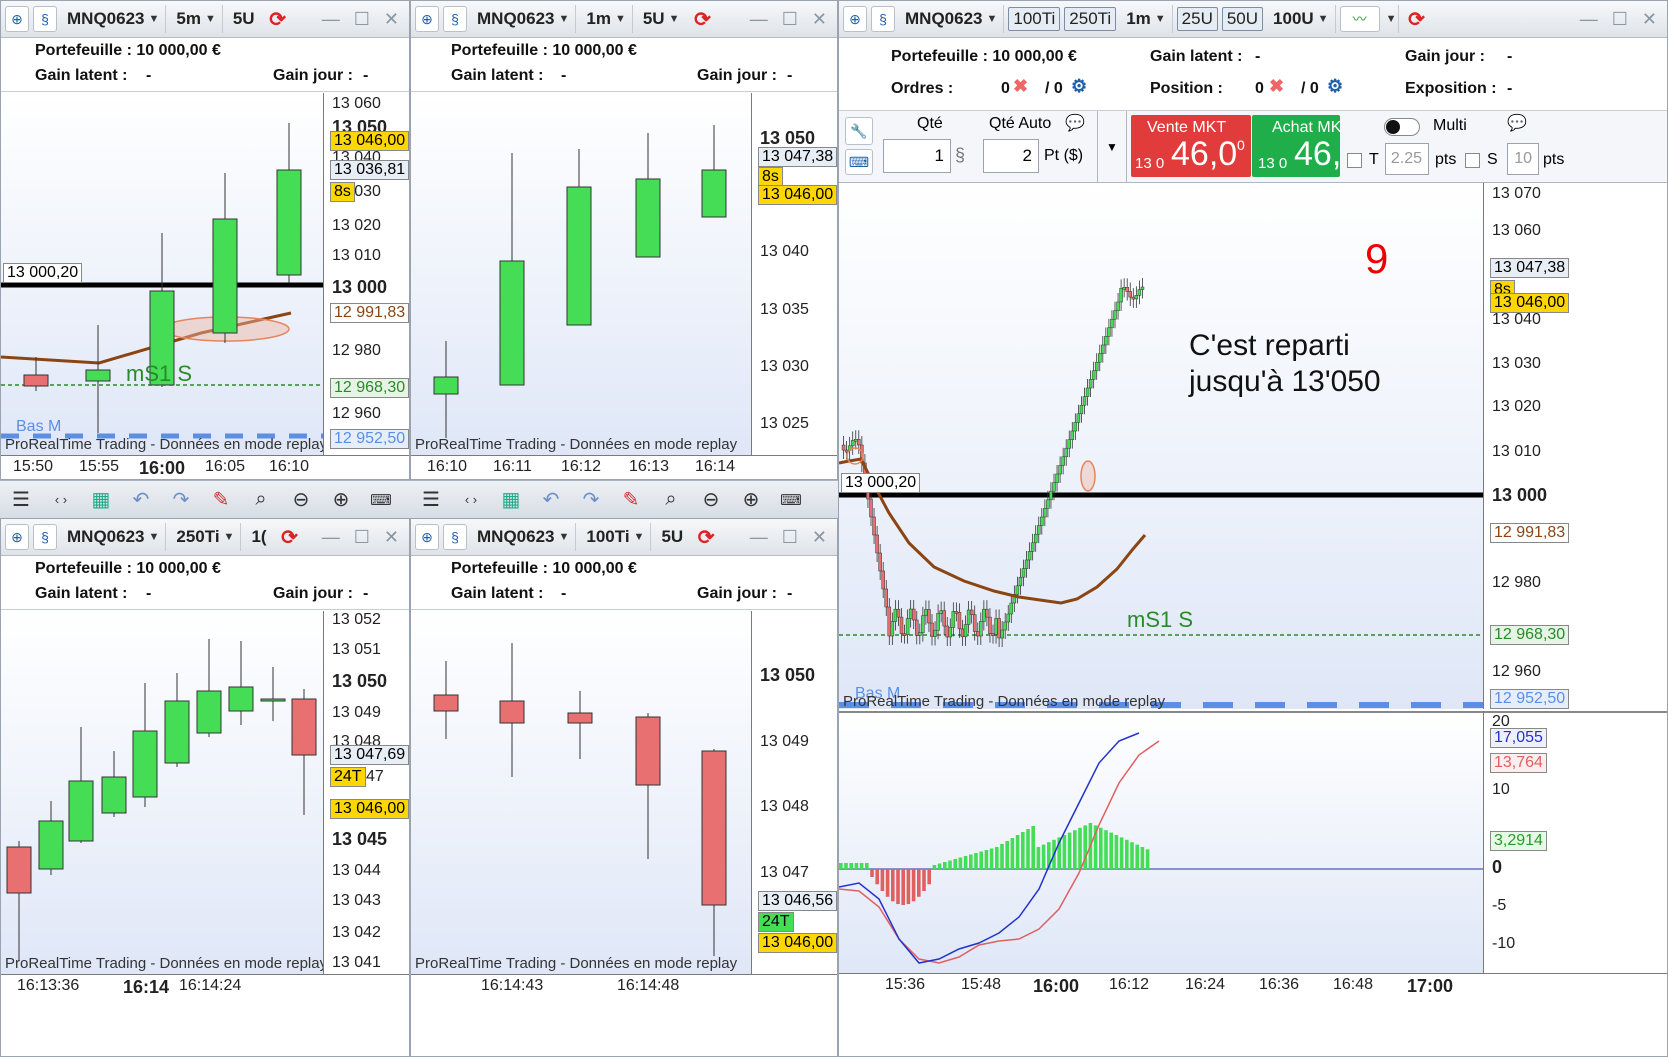  I want to click on timeframe-select: 100Ti ▼, so click(616, 537).